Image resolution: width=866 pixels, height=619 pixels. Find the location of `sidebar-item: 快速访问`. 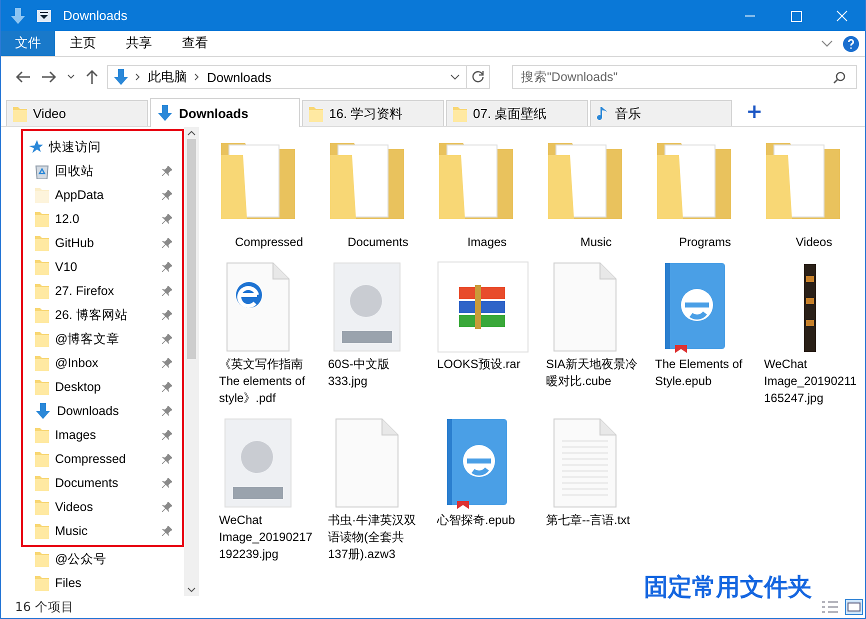

sidebar-item: 快速访问 is located at coordinates (102, 147).